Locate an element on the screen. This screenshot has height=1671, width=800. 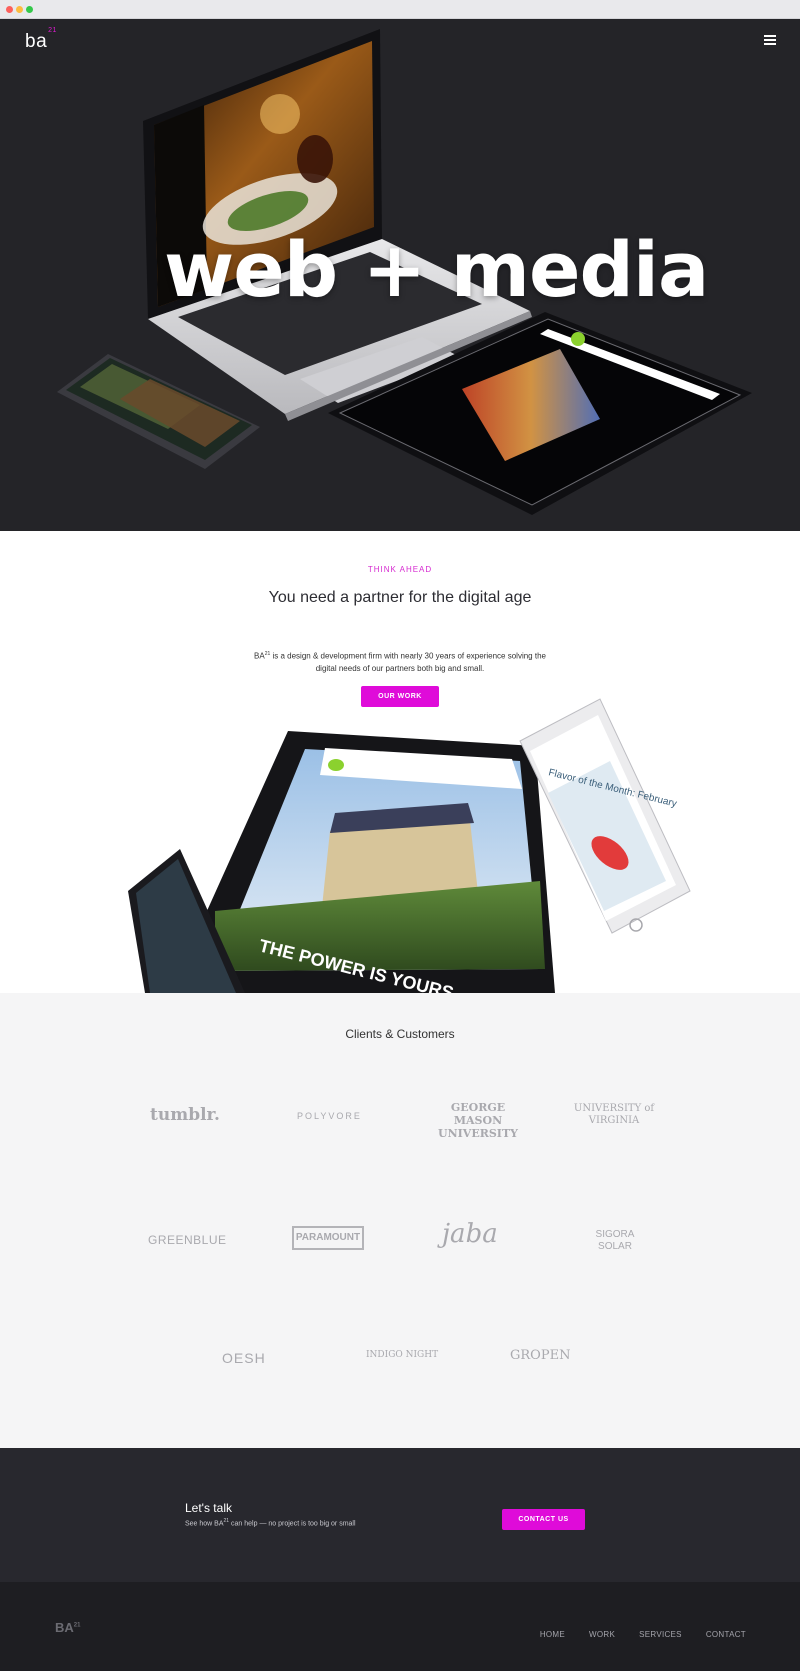
client-logo-paramount: PARAMOUNT is located at coordinates (328, 1238).